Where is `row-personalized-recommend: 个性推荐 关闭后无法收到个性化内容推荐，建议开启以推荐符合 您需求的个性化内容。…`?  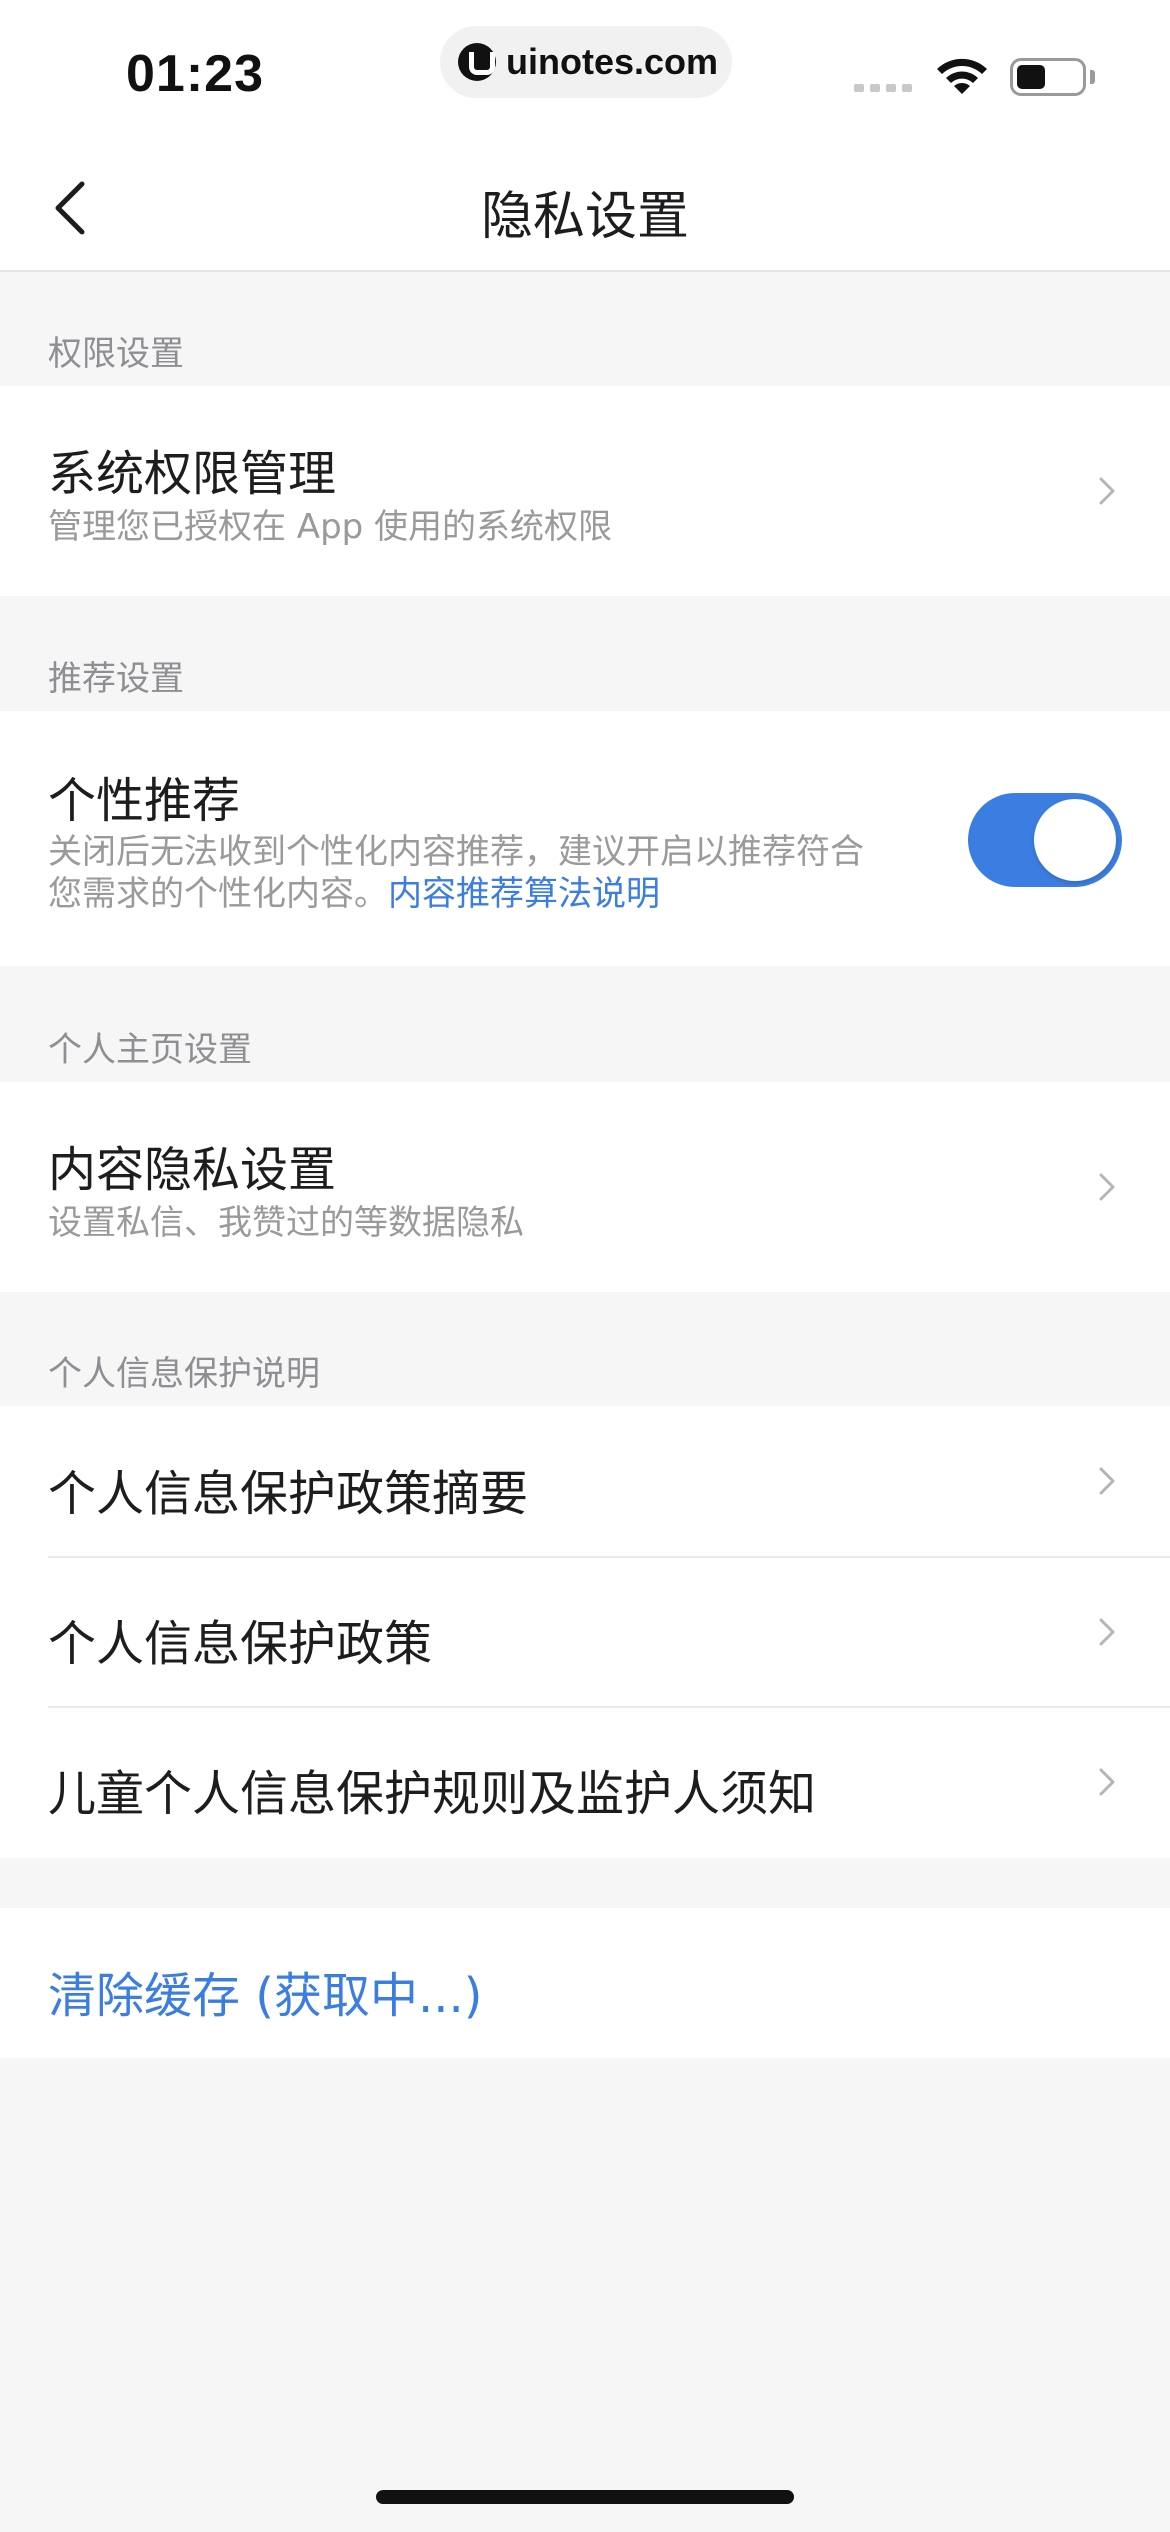 row-personalized-recommend: 个性推荐 关闭后无法收到个性化内容推荐，建议开启以推荐符合 您需求的个性化内容。… is located at coordinates (585, 838).